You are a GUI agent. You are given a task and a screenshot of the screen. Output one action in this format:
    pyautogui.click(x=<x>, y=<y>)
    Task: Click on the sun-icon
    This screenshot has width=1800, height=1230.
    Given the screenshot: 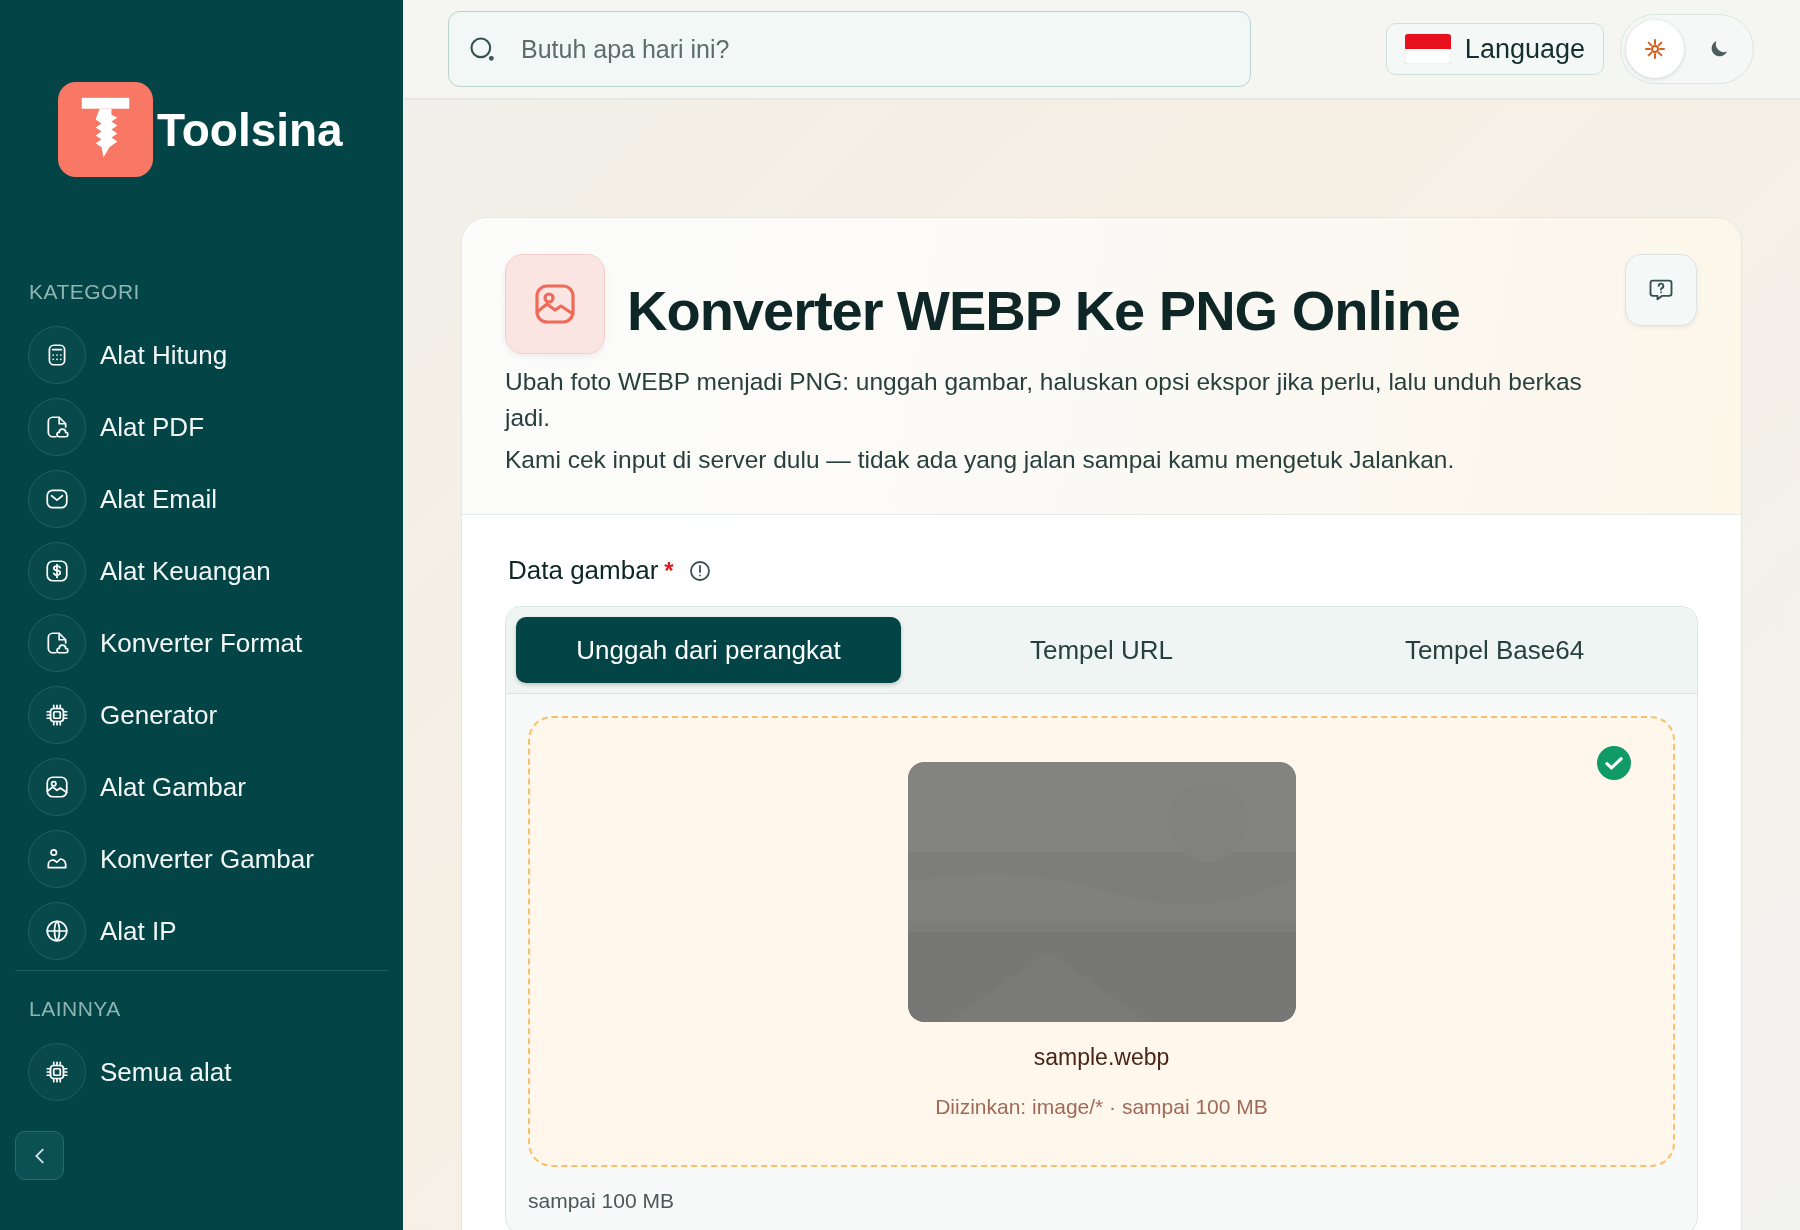 What is the action you would take?
    pyautogui.click(x=1655, y=49)
    